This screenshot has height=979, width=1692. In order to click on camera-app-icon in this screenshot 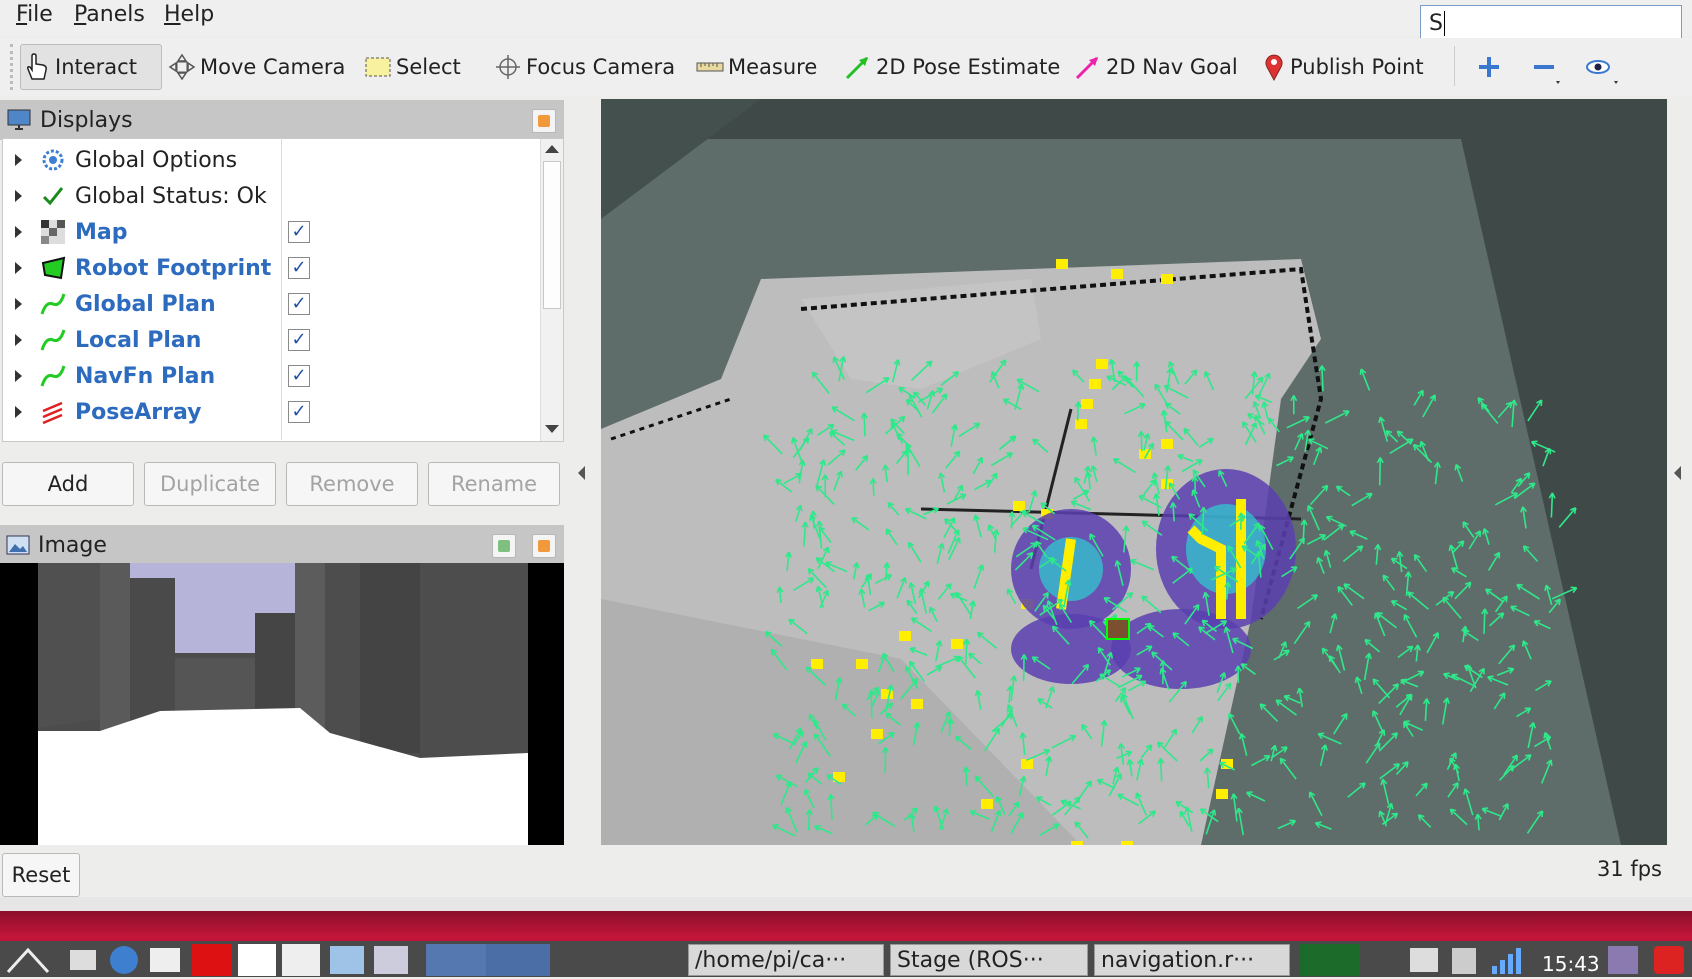, I will do `click(347, 960)`.